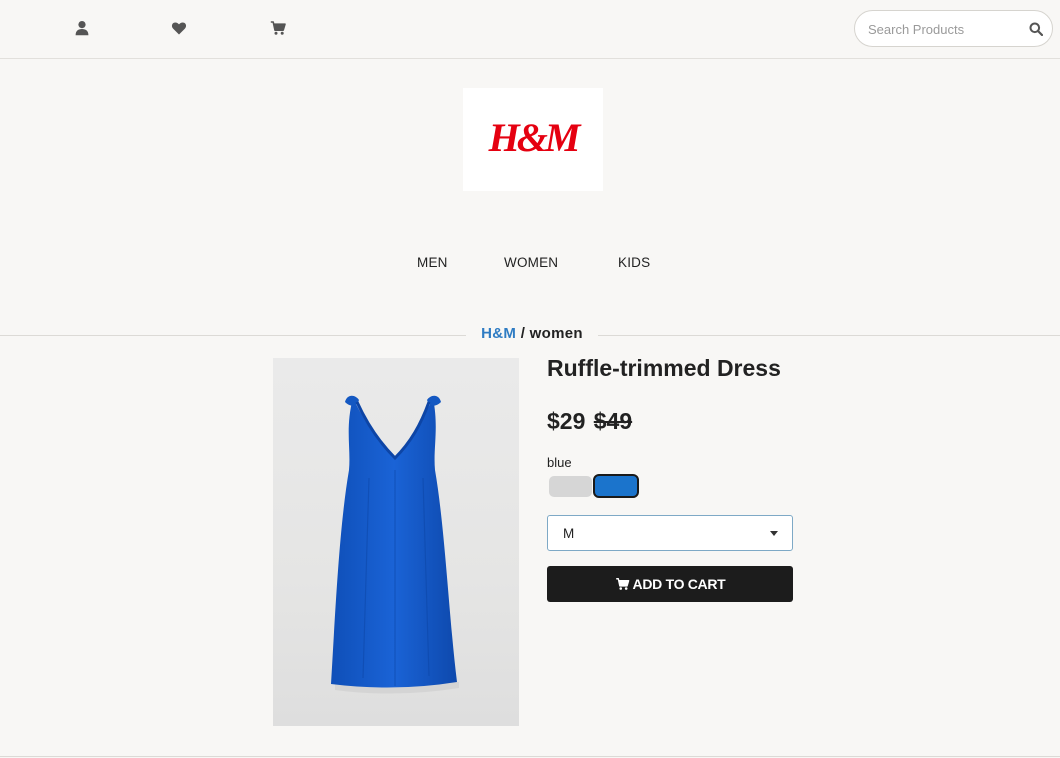  Describe the element at coordinates (566, 421) in the screenshot. I see `sale-price: $29` at that location.